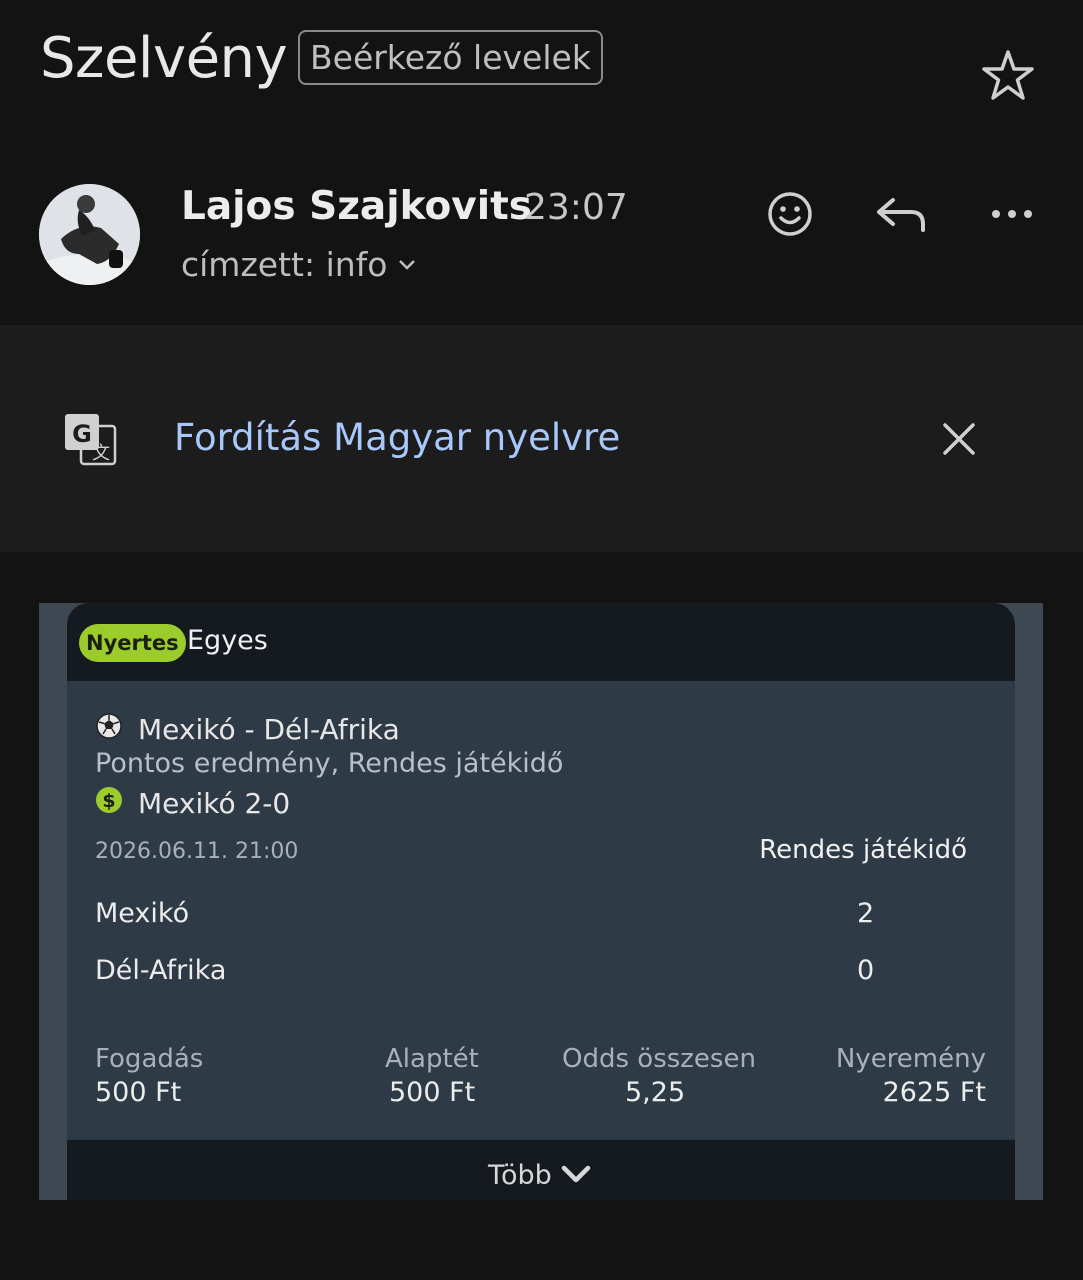 This screenshot has height=1280, width=1083. Describe the element at coordinates (164, 58) in the screenshot. I see `email-subject: Szelvény` at that location.